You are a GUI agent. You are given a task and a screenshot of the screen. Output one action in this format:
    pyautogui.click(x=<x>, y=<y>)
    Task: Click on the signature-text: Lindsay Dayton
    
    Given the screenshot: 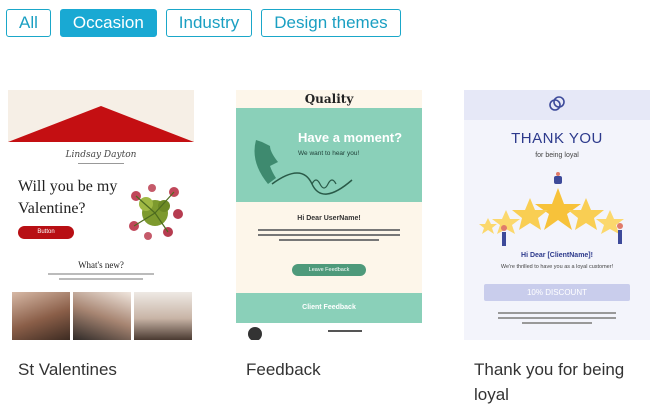 What is the action you would take?
    pyautogui.click(x=101, y=155)
    